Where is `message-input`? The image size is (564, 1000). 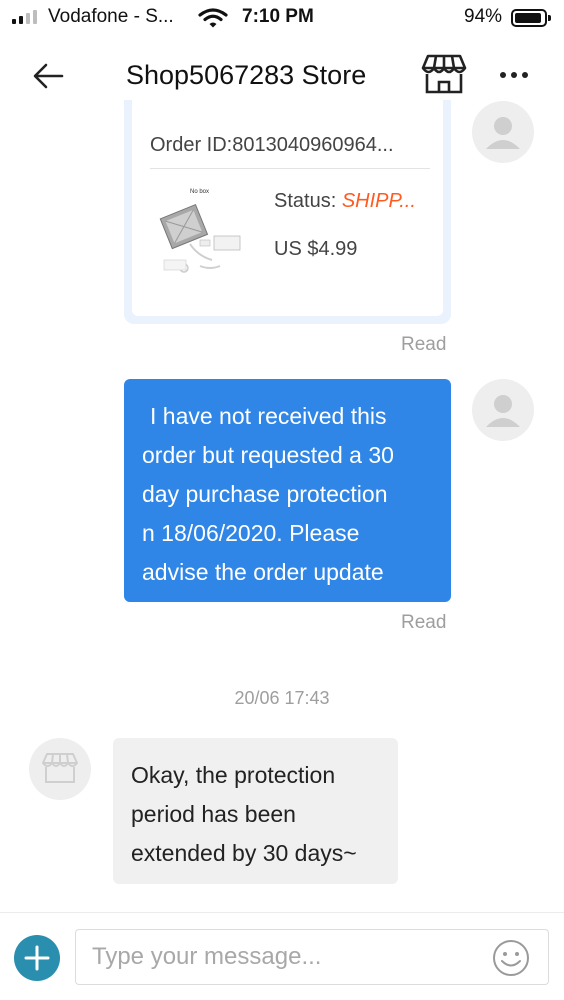
message-input is located at coordinates (312, 957).